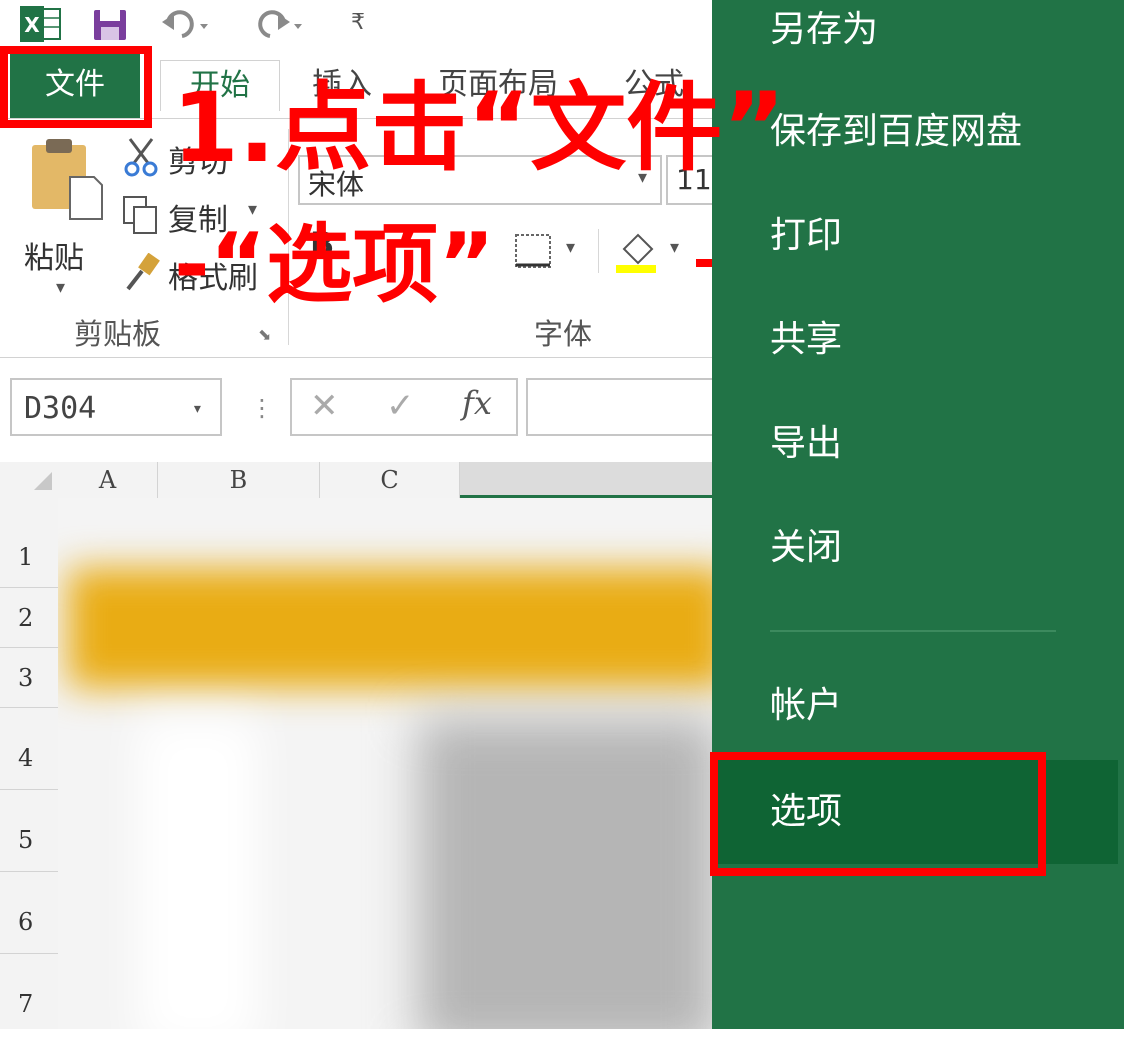  Describe the element at coordinates (29, 749) in the screenshot. I see `row-header-4: 4` at that location.